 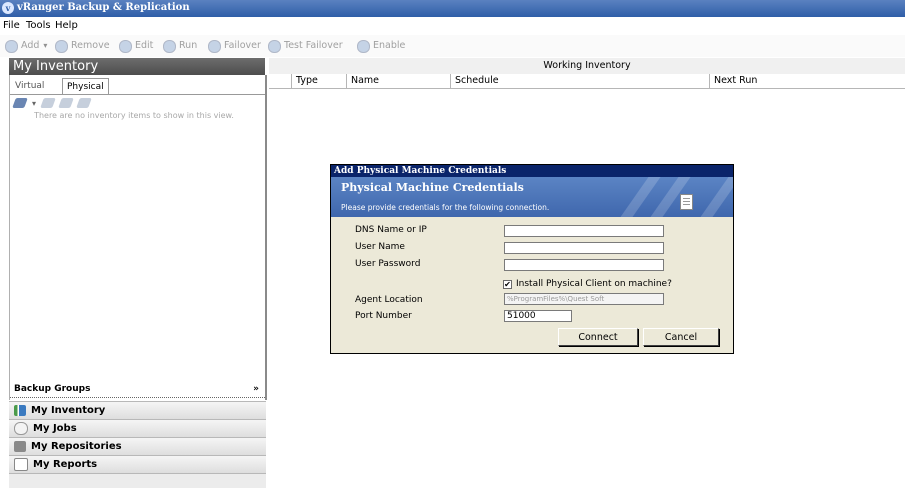 I want to click on port-field: 51000, so click(x=538, y=316).